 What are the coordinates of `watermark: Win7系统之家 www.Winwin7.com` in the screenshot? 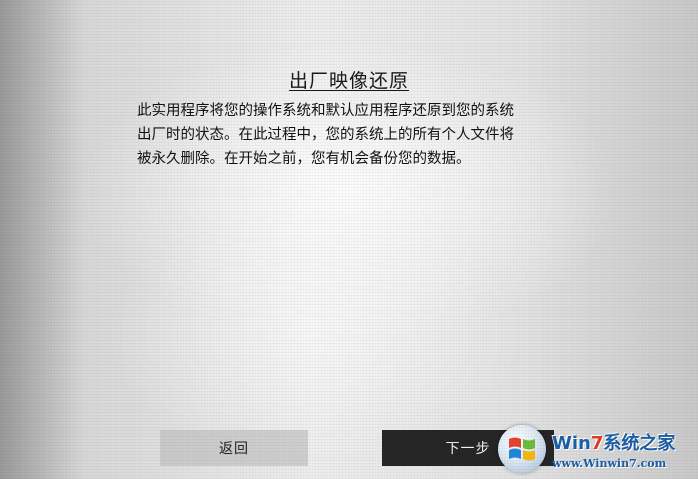 It's located at (597, 449).